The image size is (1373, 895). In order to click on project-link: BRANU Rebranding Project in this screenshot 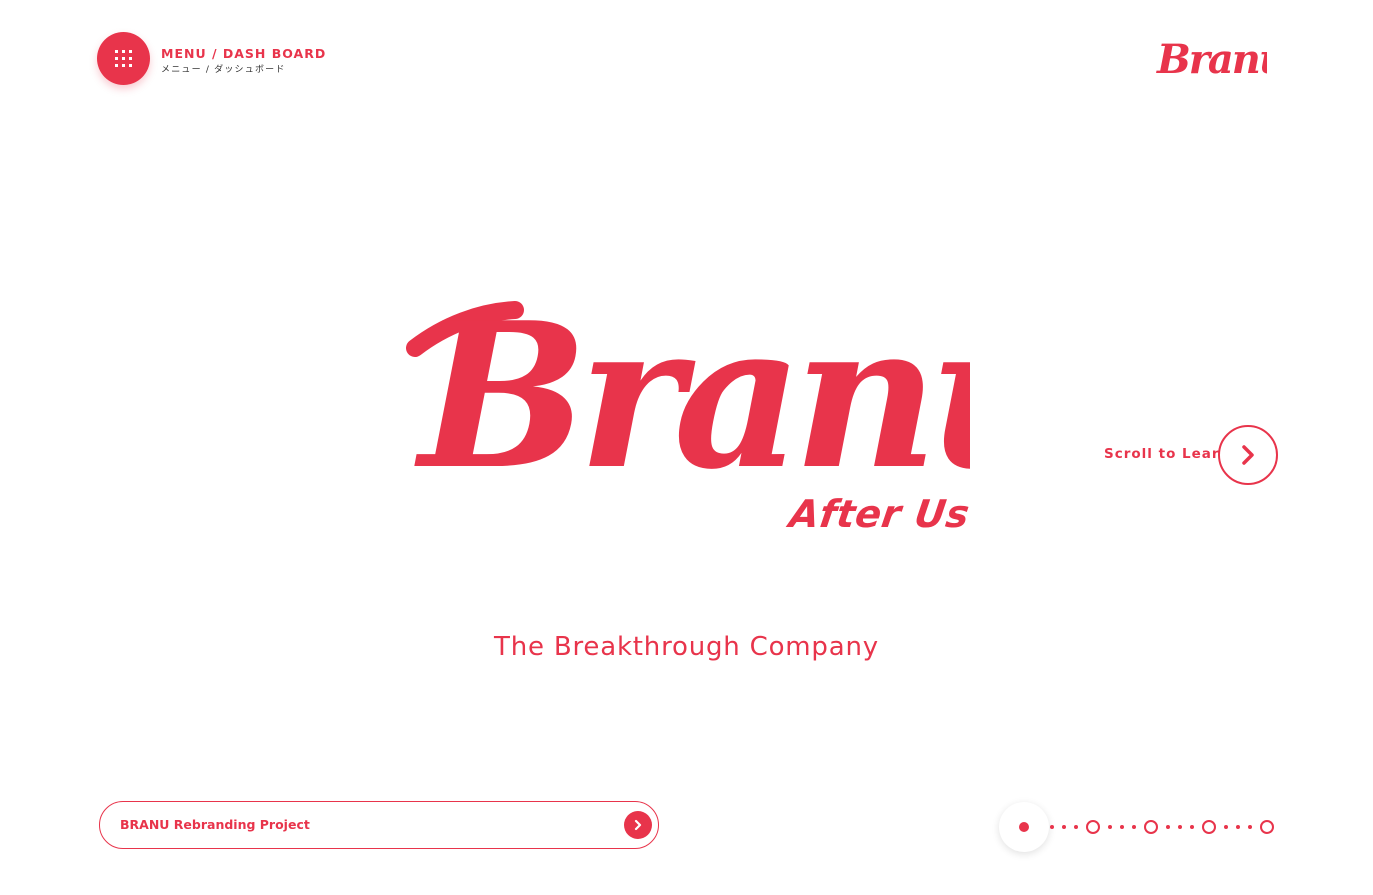, I will do `click(379, 825)`.